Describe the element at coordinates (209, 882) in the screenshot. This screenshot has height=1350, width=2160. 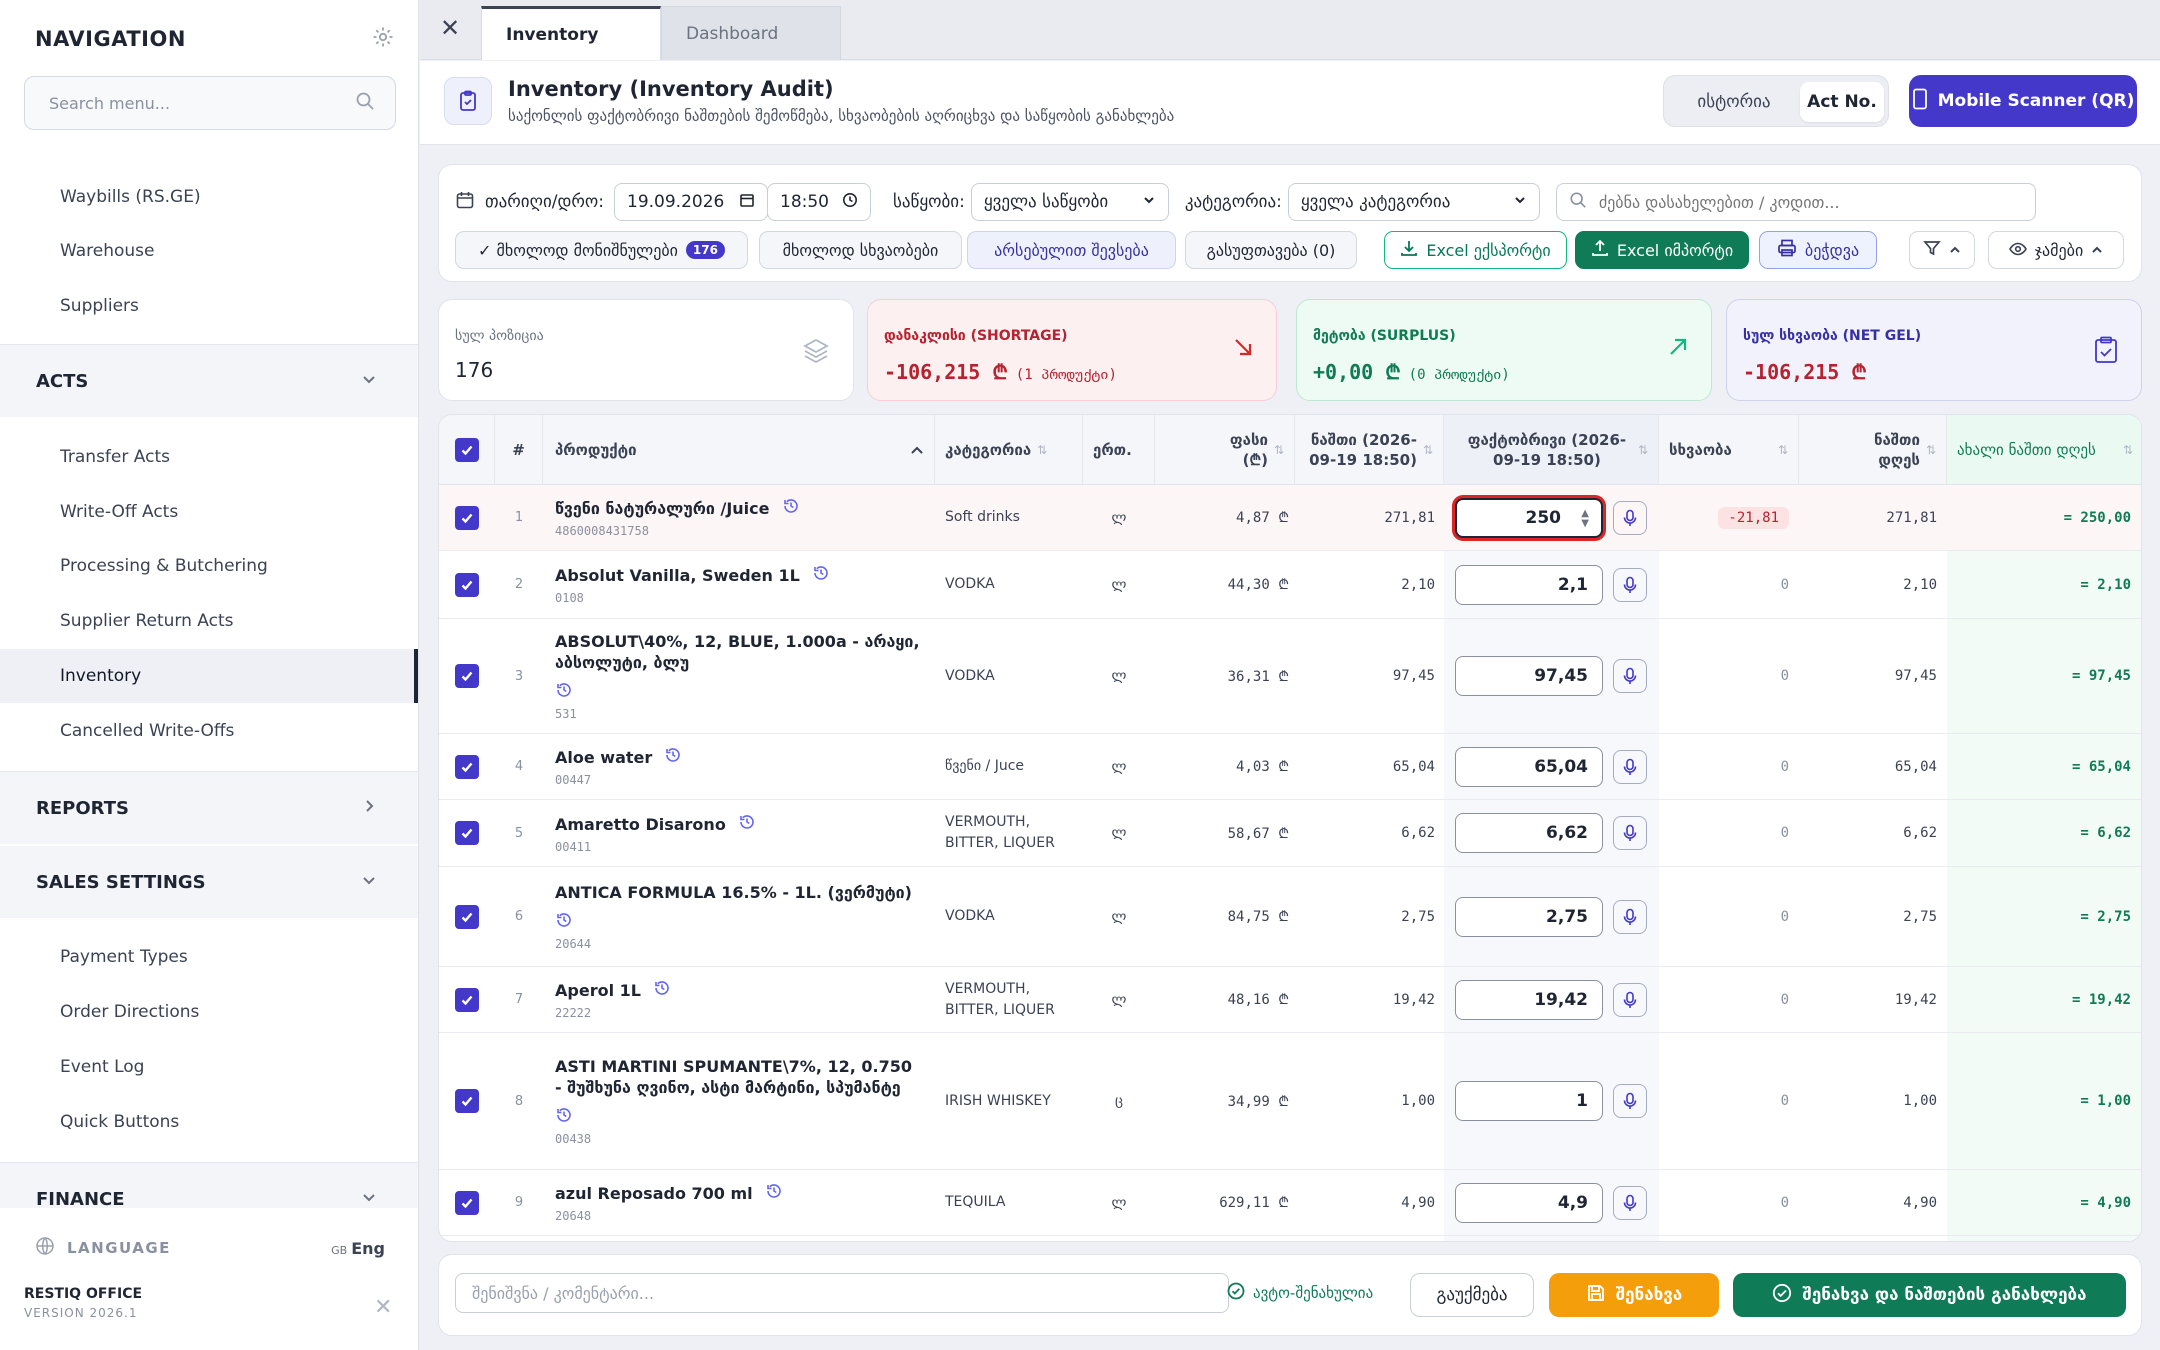
I see `sidebar-section-sales-settings: SALES SETTINGS` at that location.